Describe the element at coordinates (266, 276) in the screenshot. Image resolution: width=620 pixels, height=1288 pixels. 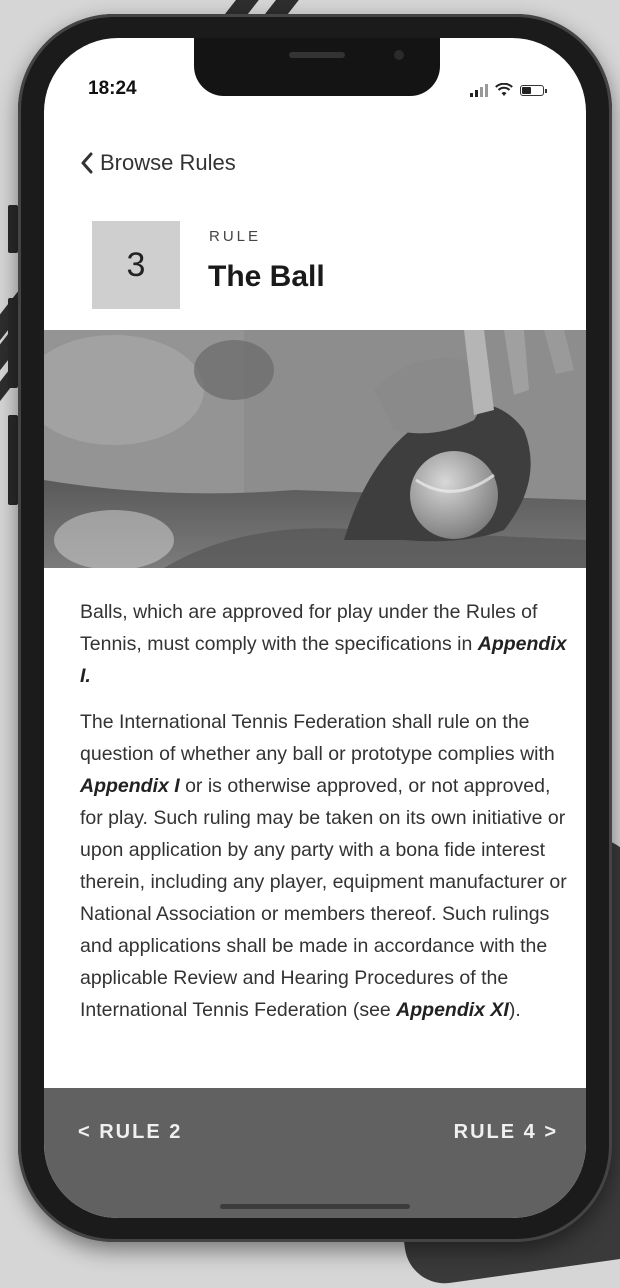
I see `rule-title: The Ball` at that location.